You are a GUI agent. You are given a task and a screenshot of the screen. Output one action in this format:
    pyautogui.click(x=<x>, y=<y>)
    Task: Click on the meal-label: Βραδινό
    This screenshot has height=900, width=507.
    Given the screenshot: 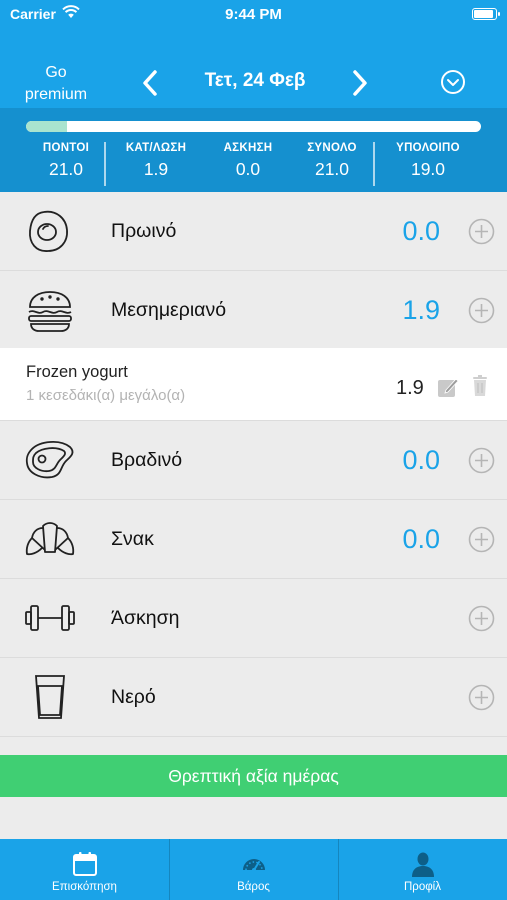 What is the action you would take?
    pyautogui.click(x=147, y=460)
    